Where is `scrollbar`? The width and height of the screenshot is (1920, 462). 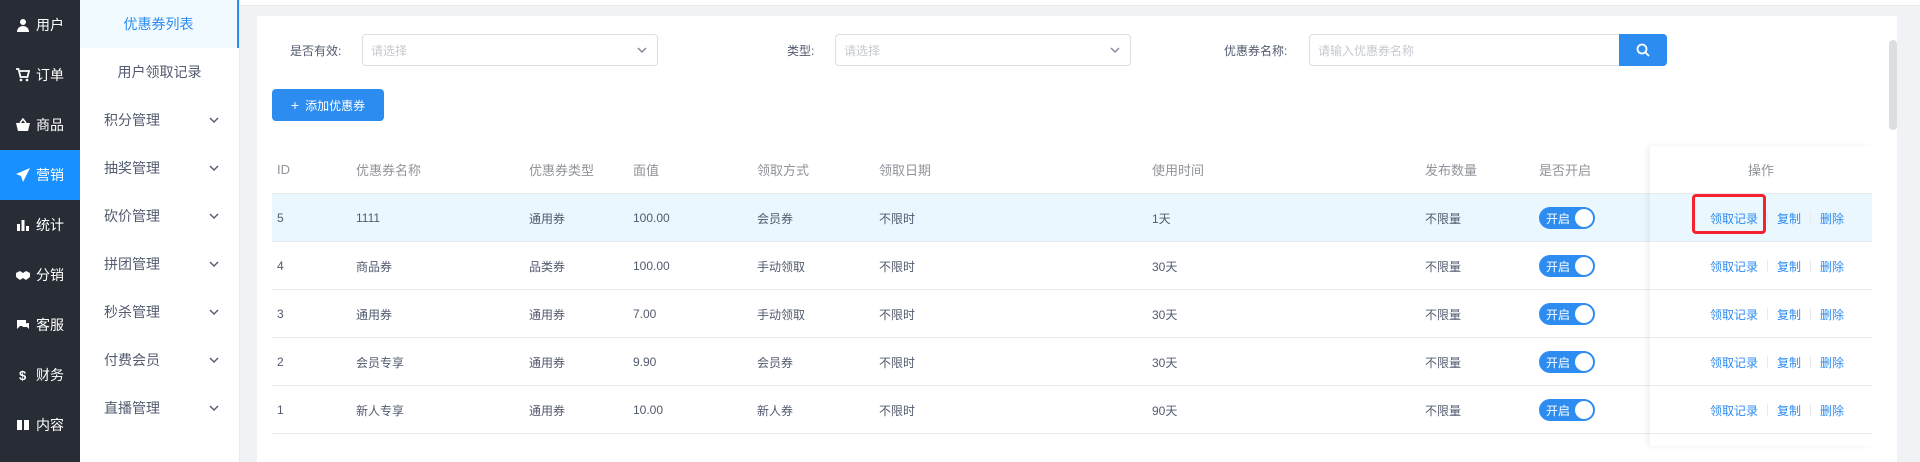
scrollbar is located at coordinates (1893, 85).